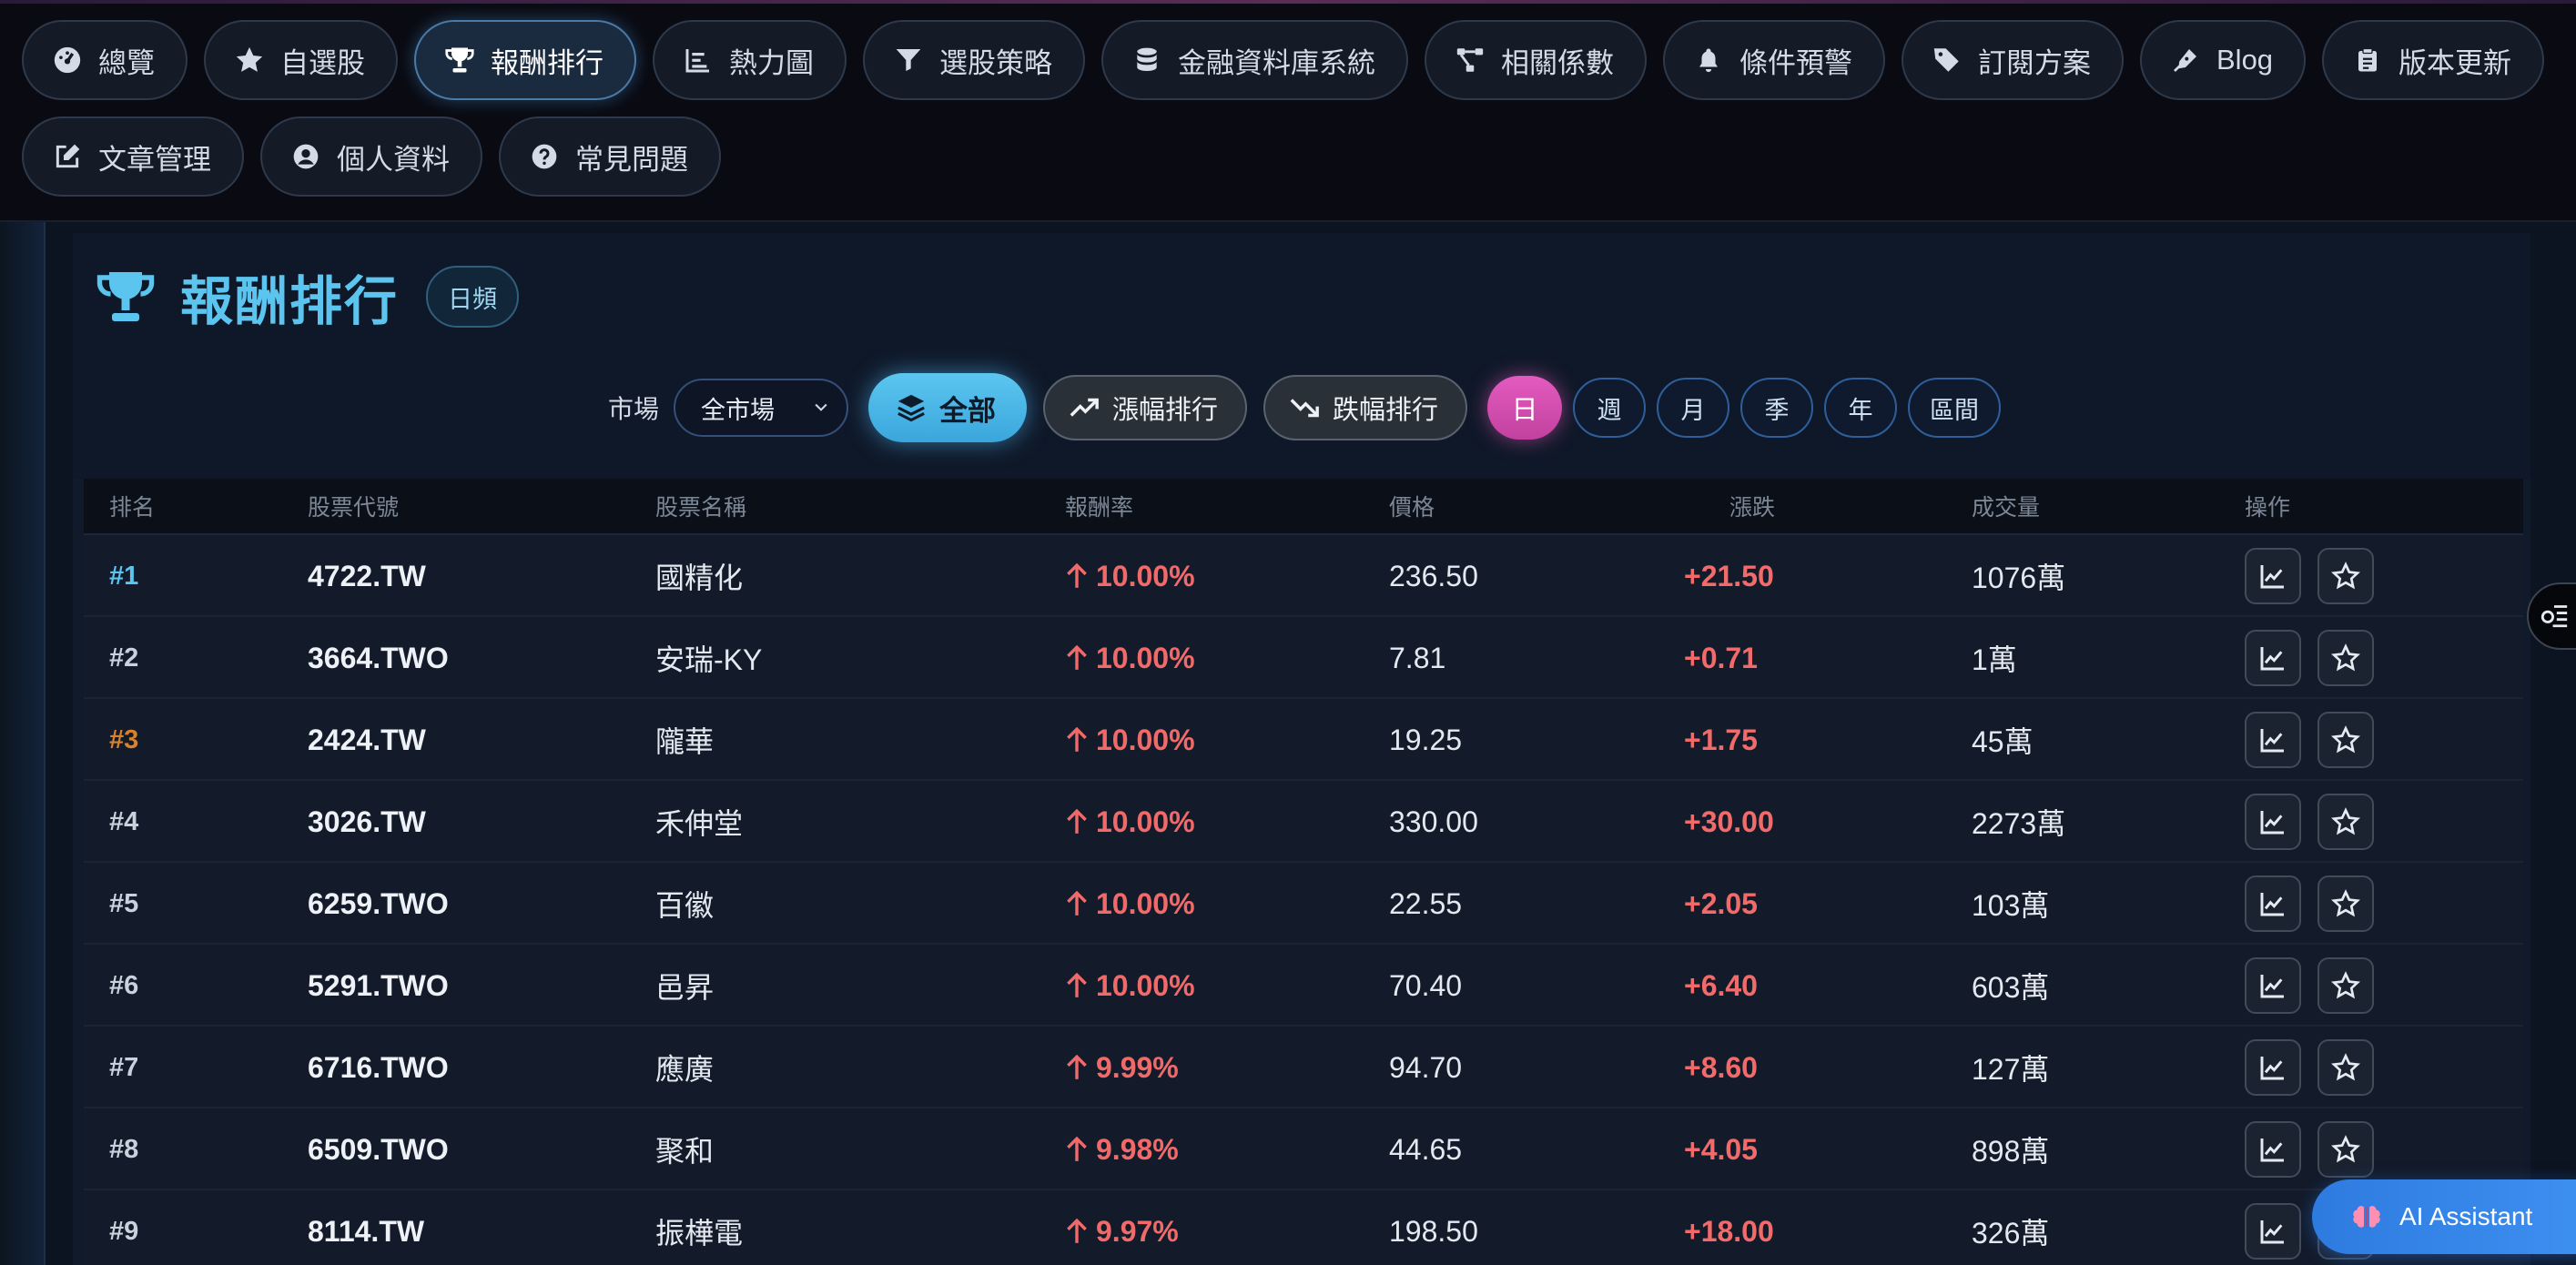  I want to click on price-cell: 19.25, so click(1426, 740).